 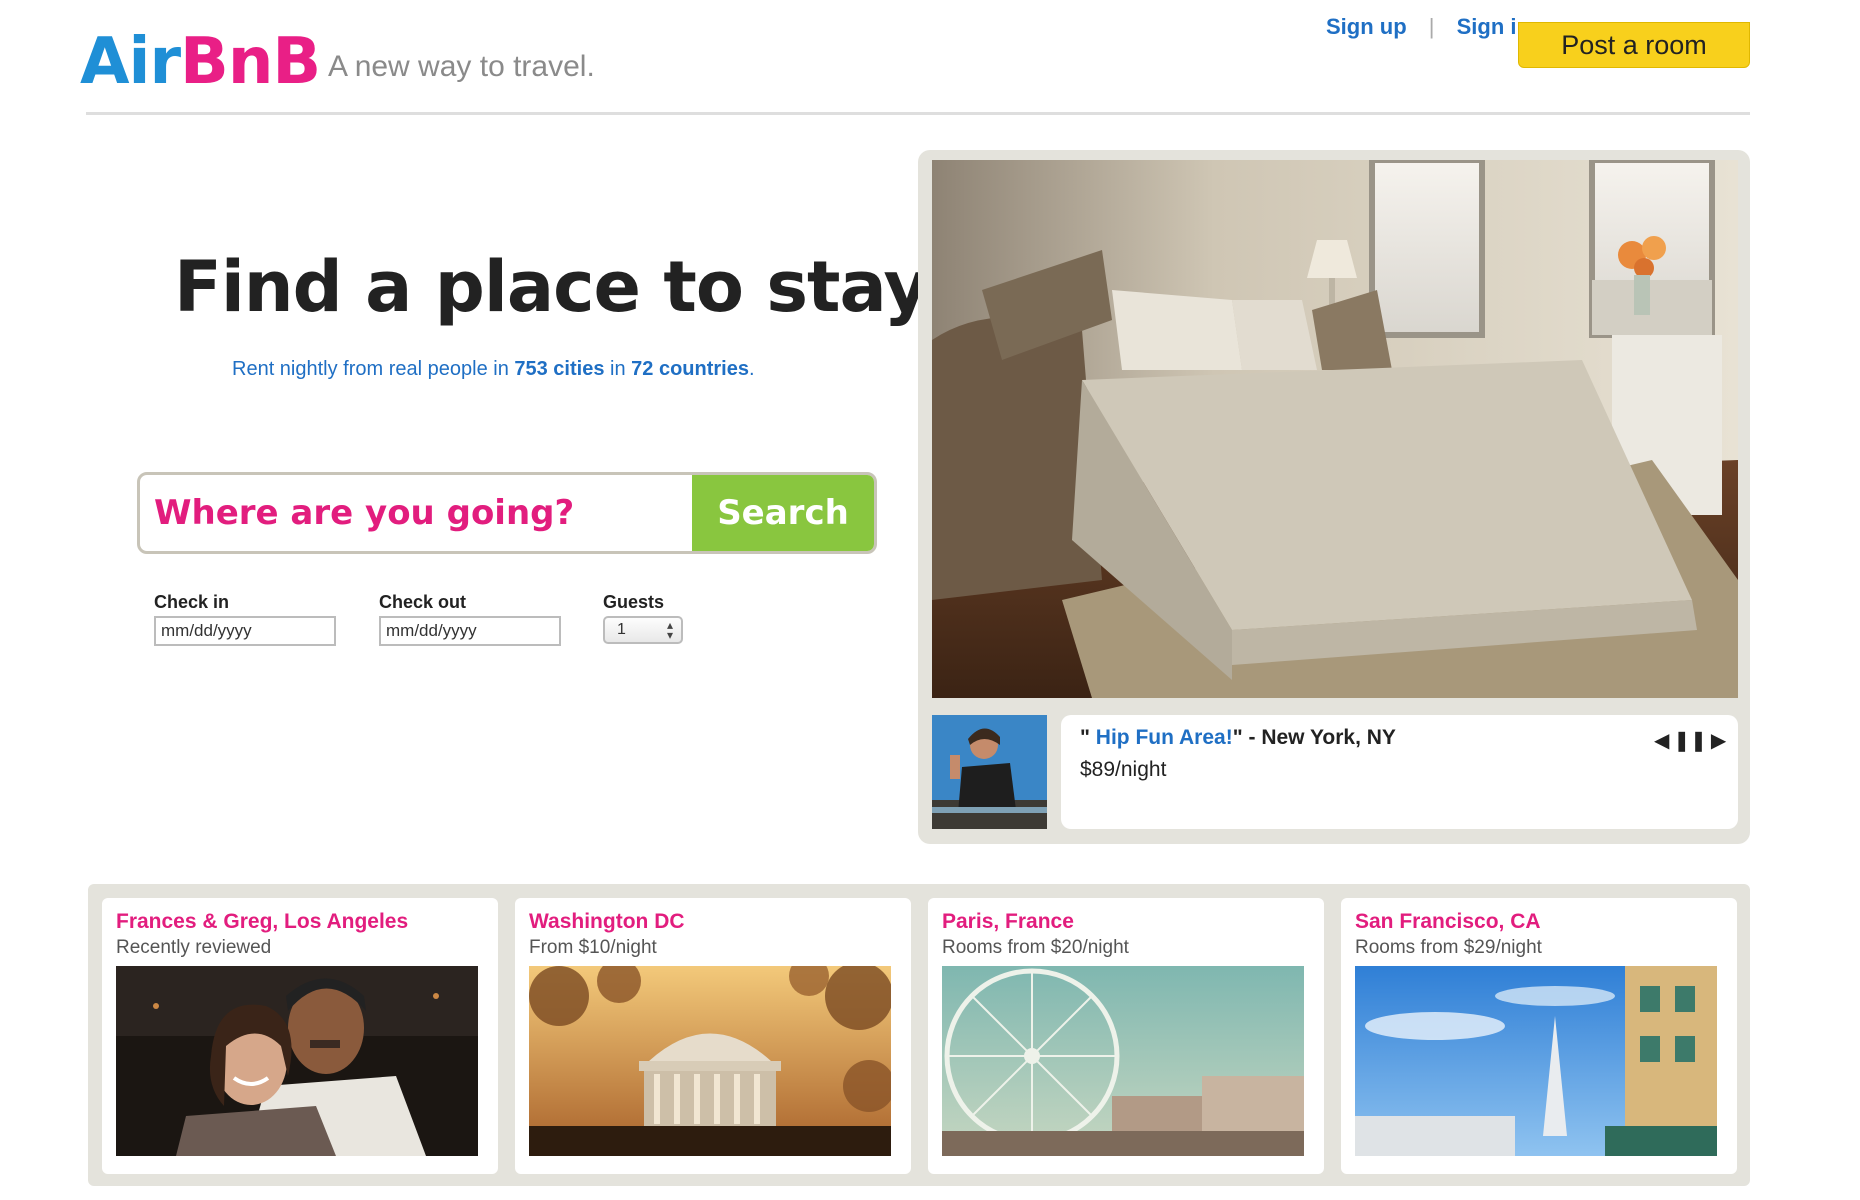 What do you see at coordinates (262, 922) in the screenshot?
I see `card-title: Frances & Greg, Los Angeles` at bounding box center [262, 922].